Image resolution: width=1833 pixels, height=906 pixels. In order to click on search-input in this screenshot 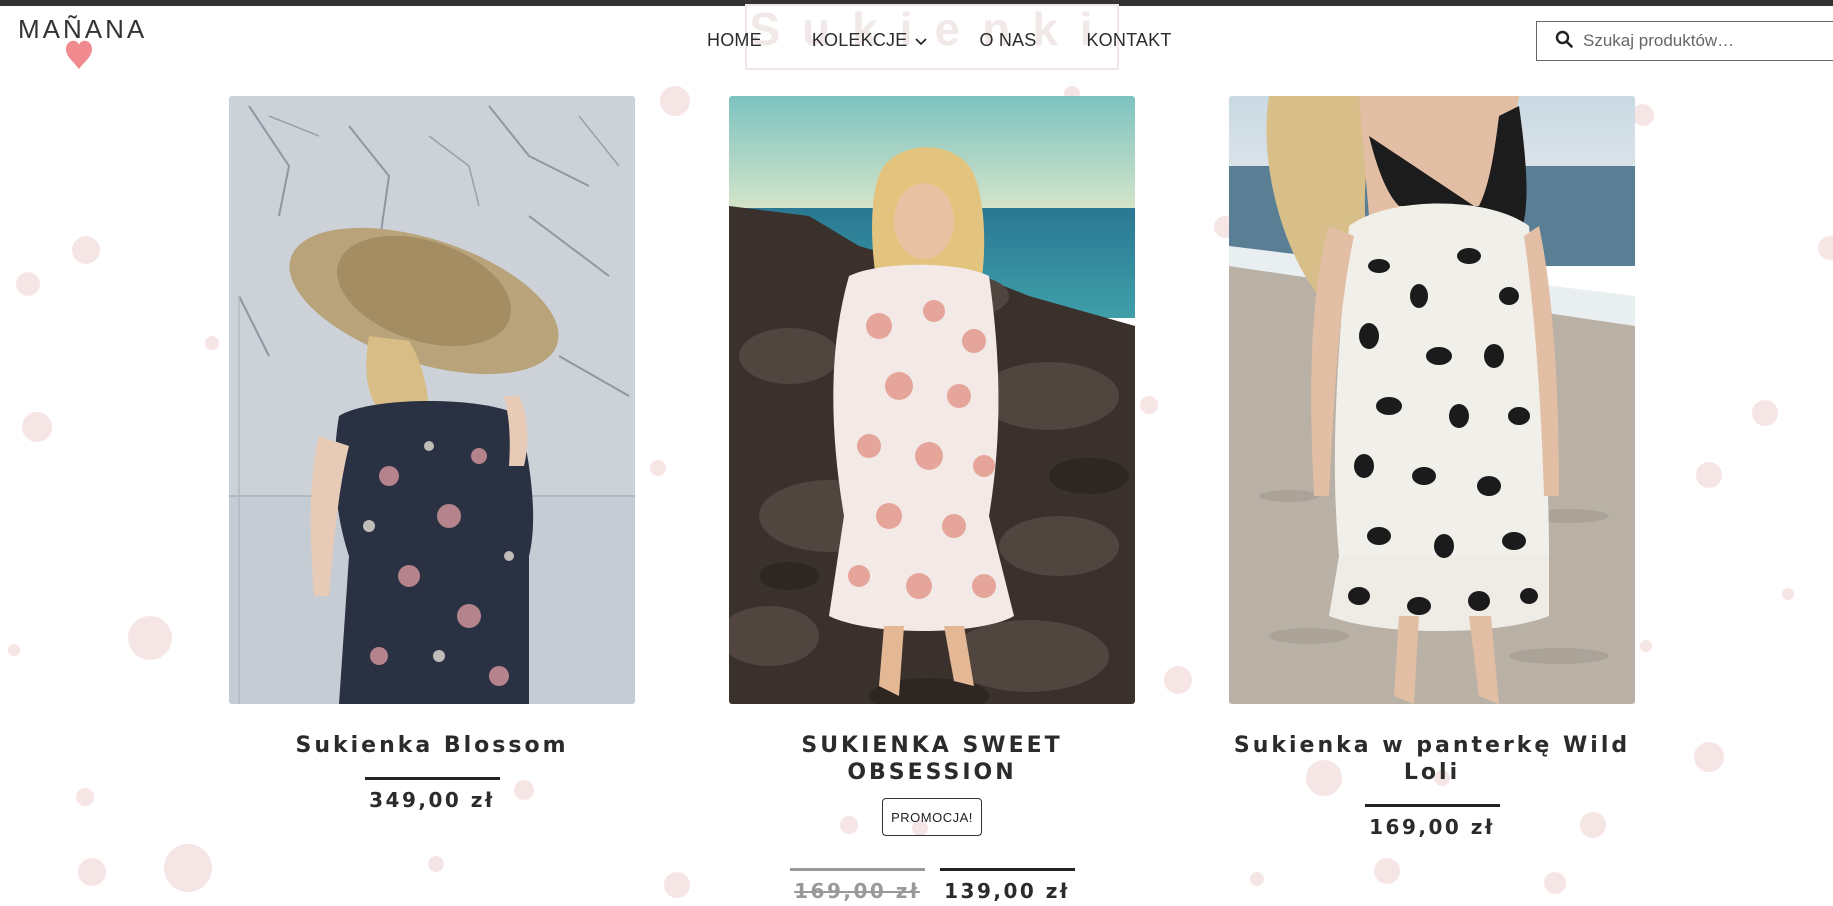, I will do `click(1698, 41)`.